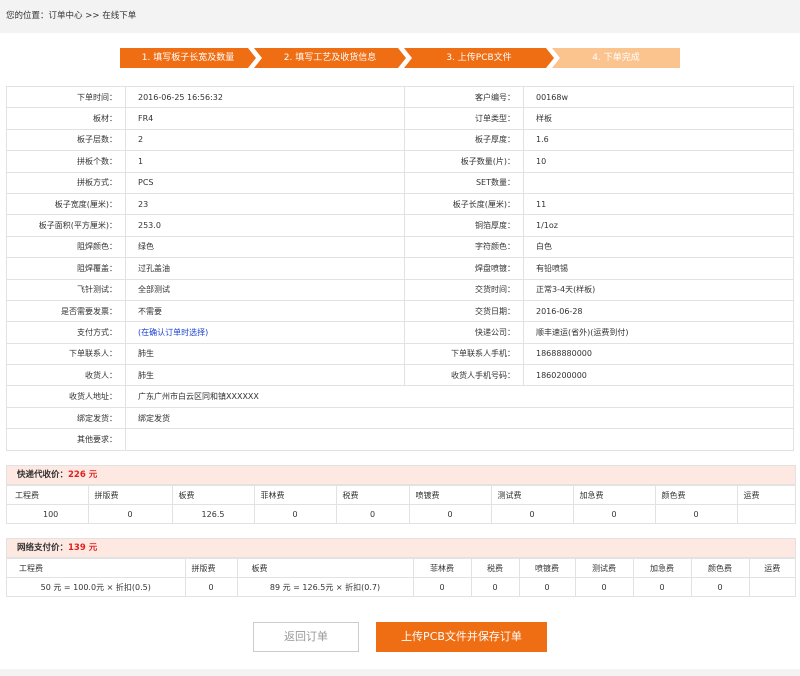  What do you see at coordinates (401, 548) in the screenshot?
I see `online-price-header: 网络支付价：139 元` at bounding box center [401, 548].